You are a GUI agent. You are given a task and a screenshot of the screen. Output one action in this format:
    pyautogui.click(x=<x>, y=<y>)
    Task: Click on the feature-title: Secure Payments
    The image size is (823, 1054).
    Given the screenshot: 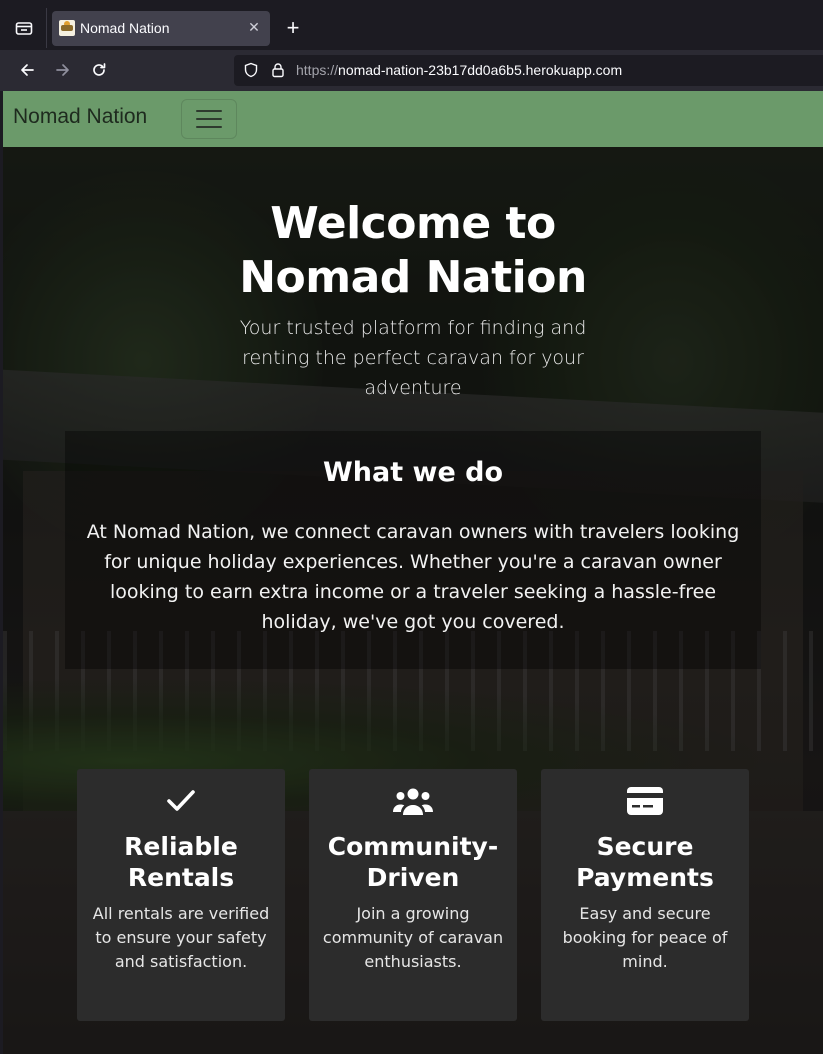 What is the action you would take?
    pyautogui.click(x=645, y=862)
    